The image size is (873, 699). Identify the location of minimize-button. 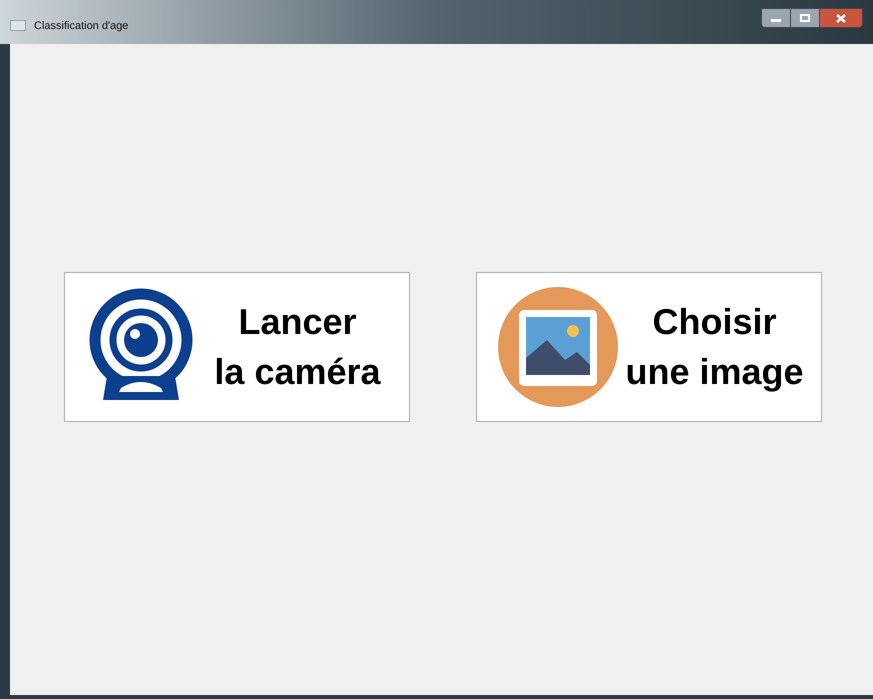
(776, 18).